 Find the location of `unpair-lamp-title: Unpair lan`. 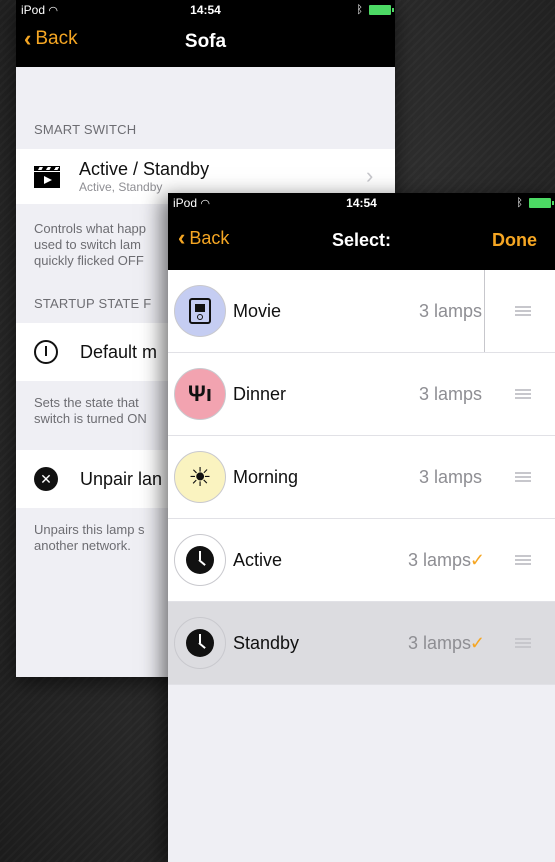

unpair-lamp-title: Unpair lan is located at coordinates (121, 478).